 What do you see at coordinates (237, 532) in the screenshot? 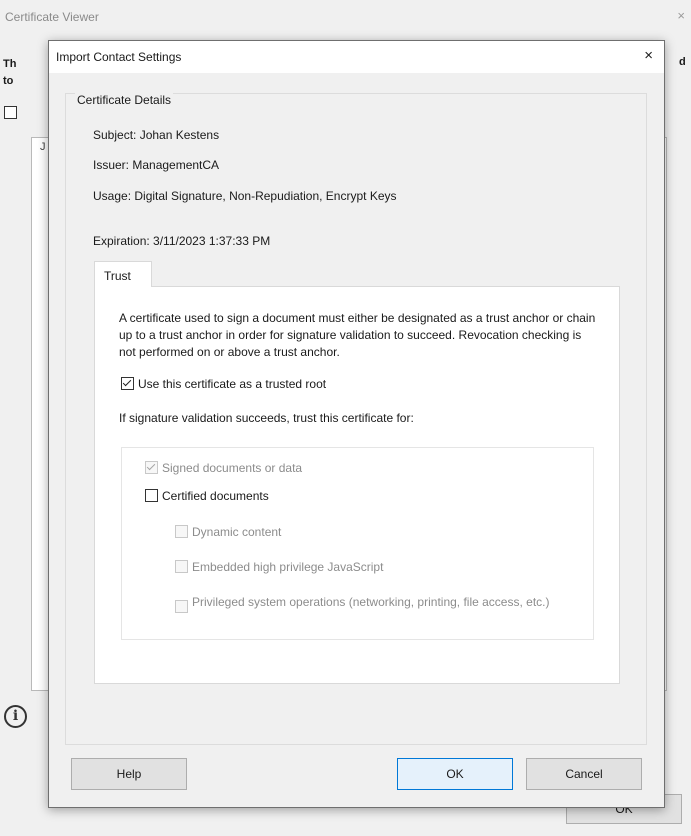
I see `dynamic-content-label: Dynamic content` at bounding box center [237, 532].